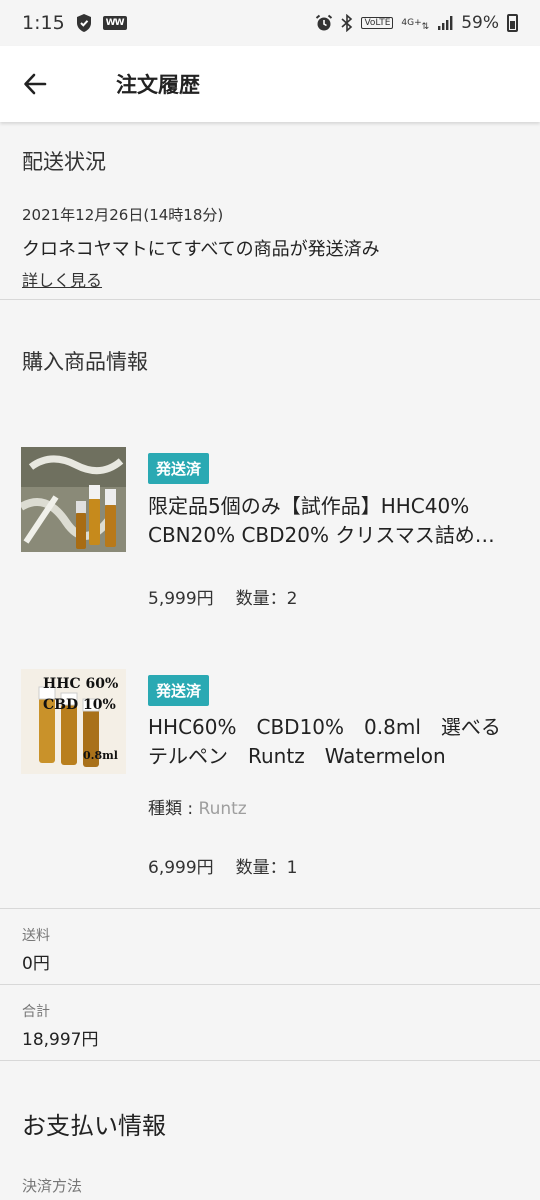 The image size is (540, 1200). I want to click on thumbnail-text-cbd: CBD 10%, so click(79, 705).